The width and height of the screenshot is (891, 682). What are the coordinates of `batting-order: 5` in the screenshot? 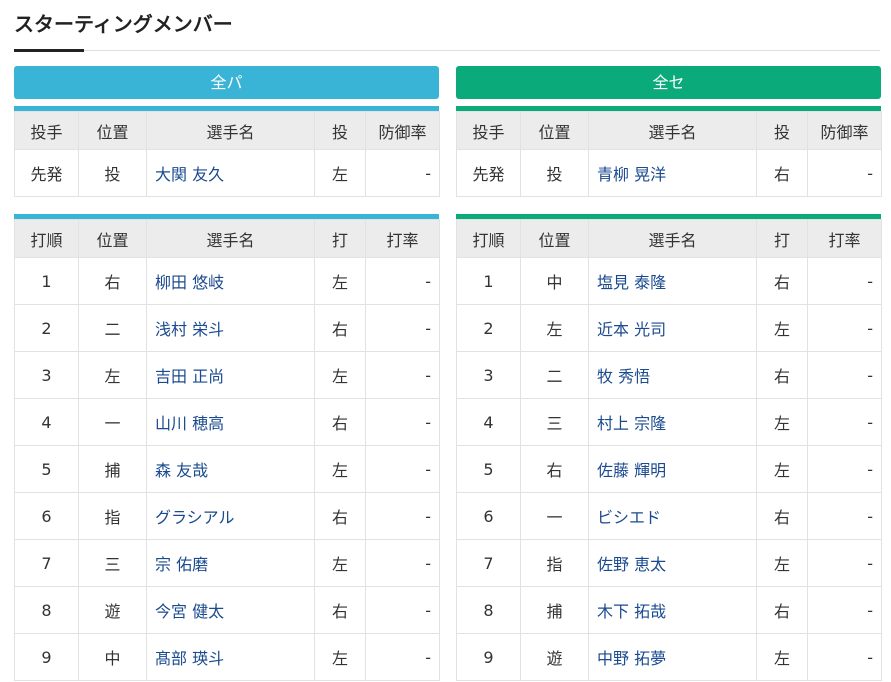 It's located at (46, 469).